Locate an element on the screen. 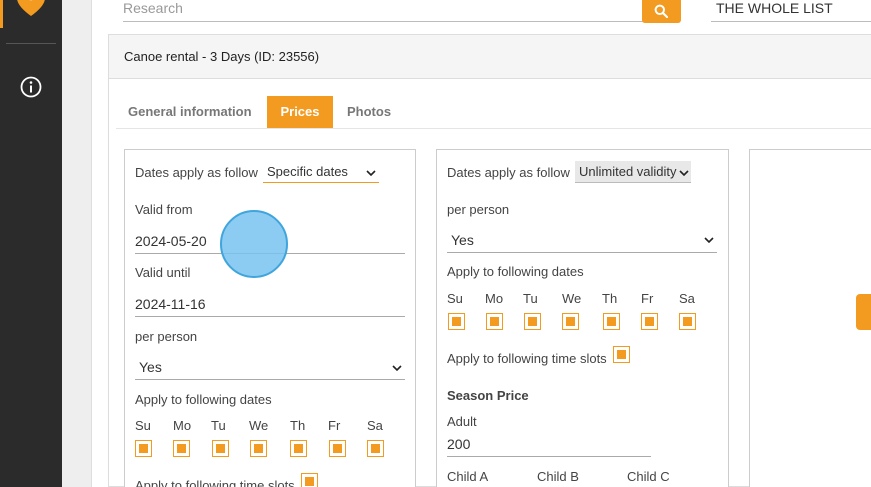 The image size is (871, 487). adult-price-underline is located at coordinates (549, 456).